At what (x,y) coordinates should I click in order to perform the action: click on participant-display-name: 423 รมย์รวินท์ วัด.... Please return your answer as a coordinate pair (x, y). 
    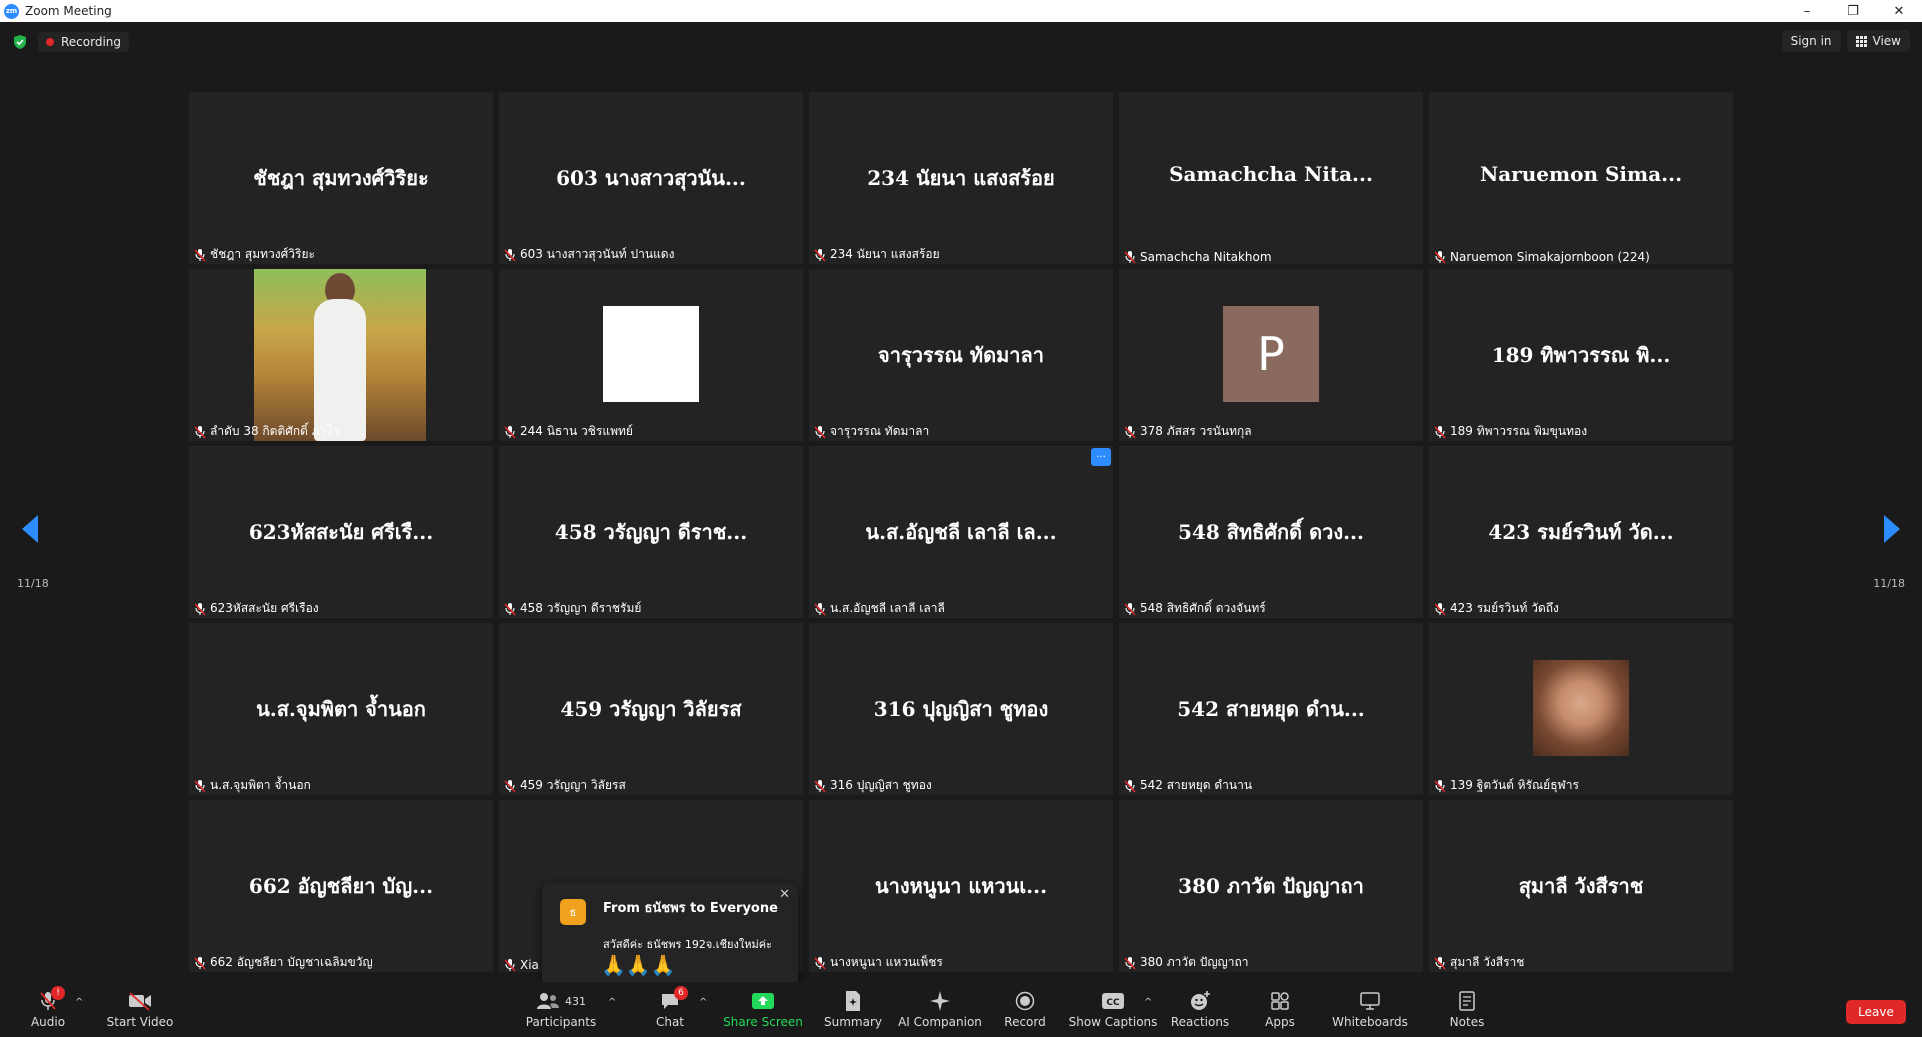
    Looking at the image, I should click on (1581, 532).